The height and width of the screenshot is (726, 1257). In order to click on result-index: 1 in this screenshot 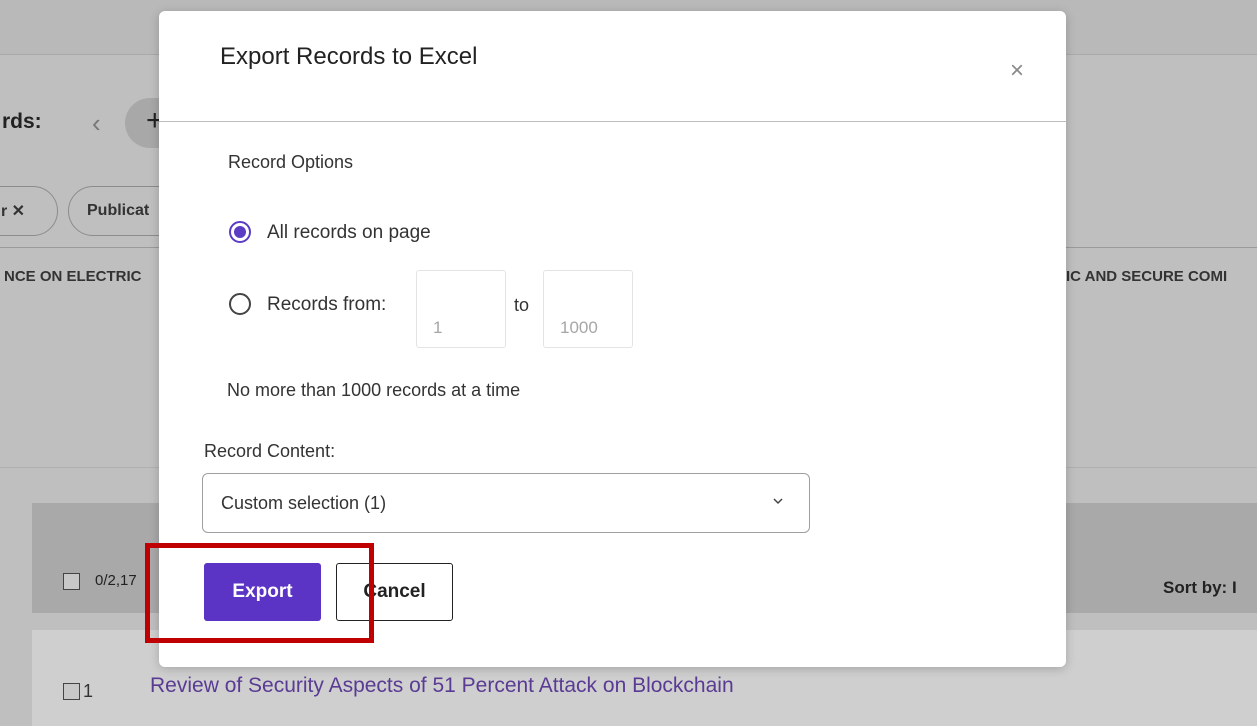, I will do `click(88, 691)`.